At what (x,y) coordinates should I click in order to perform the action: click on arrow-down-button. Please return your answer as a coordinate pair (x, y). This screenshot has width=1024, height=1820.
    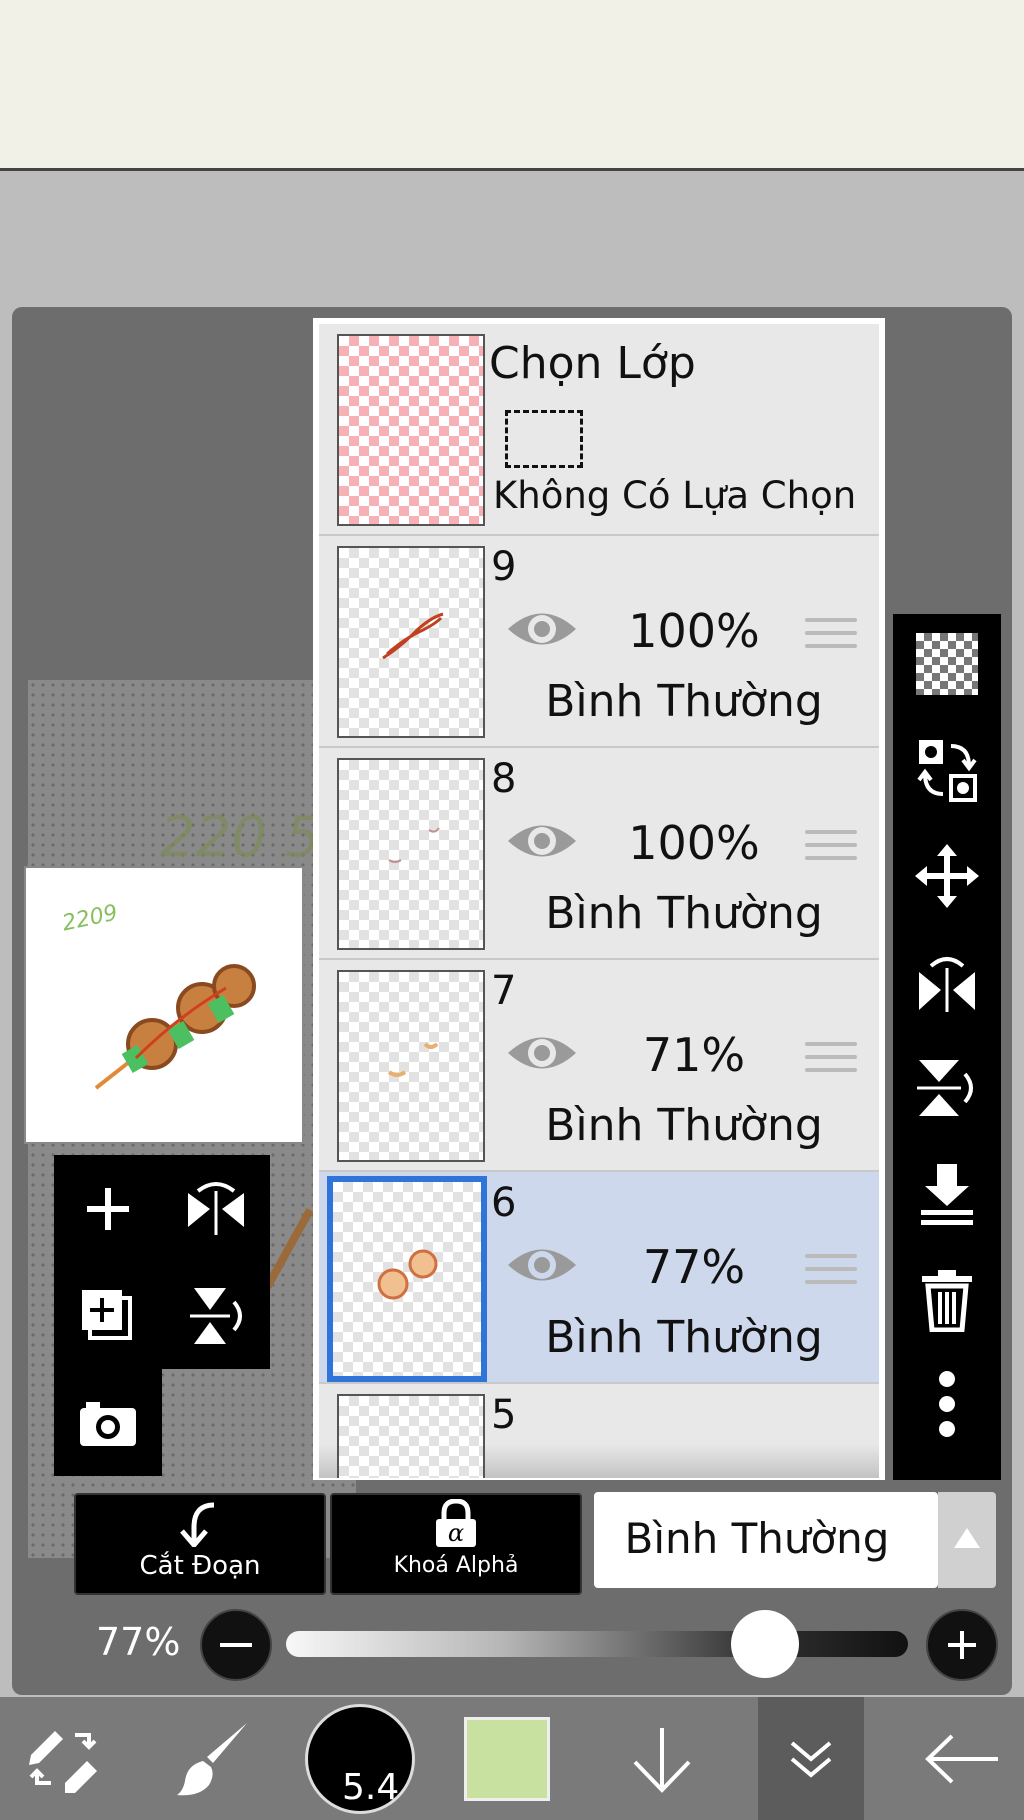
    Looking at the image, I should click on (662, 1758).